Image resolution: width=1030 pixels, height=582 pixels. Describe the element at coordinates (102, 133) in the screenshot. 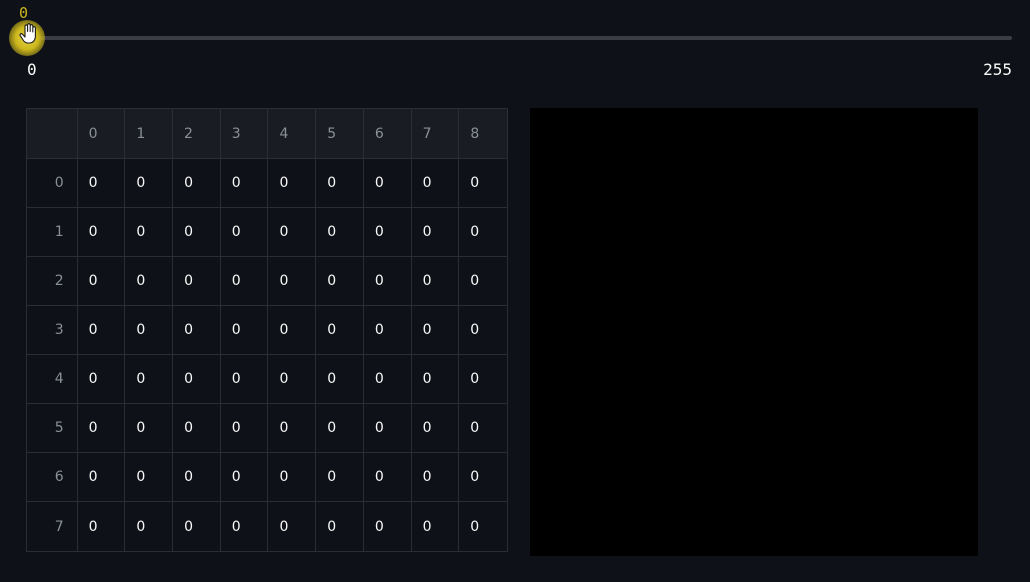

I see `column-header: 0` at that location.